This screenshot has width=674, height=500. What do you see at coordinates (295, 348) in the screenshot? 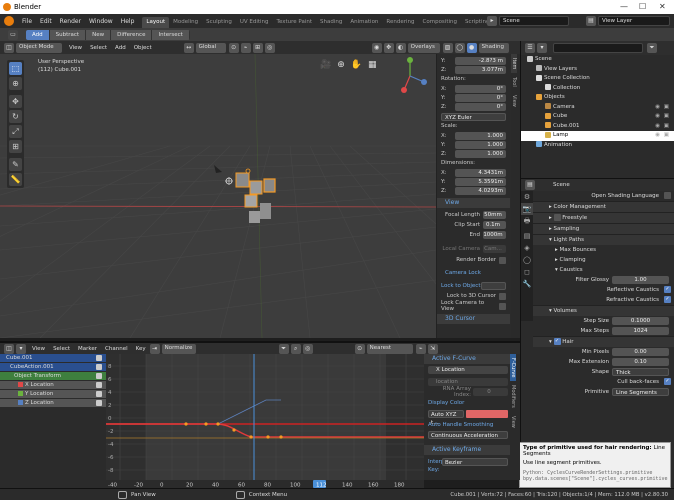
I see `search-icon: ⌕` at bounding box center [295, 348].